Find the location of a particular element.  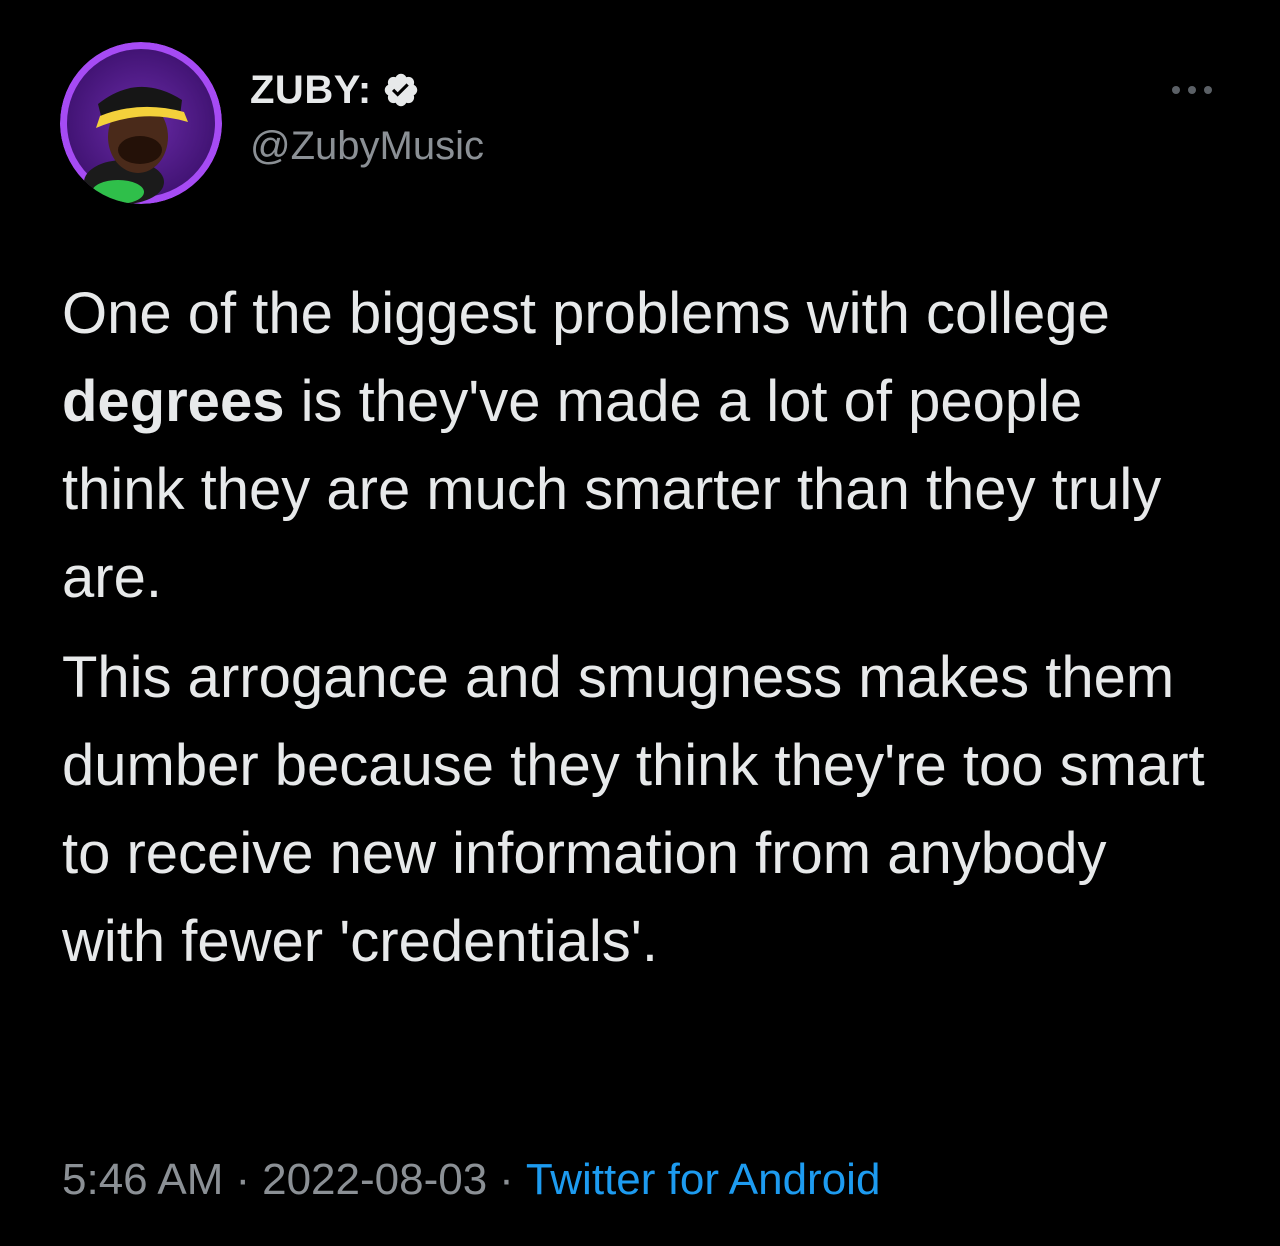

tweet-source-link: Twitter for Android is located at coordinates (703, 1179).